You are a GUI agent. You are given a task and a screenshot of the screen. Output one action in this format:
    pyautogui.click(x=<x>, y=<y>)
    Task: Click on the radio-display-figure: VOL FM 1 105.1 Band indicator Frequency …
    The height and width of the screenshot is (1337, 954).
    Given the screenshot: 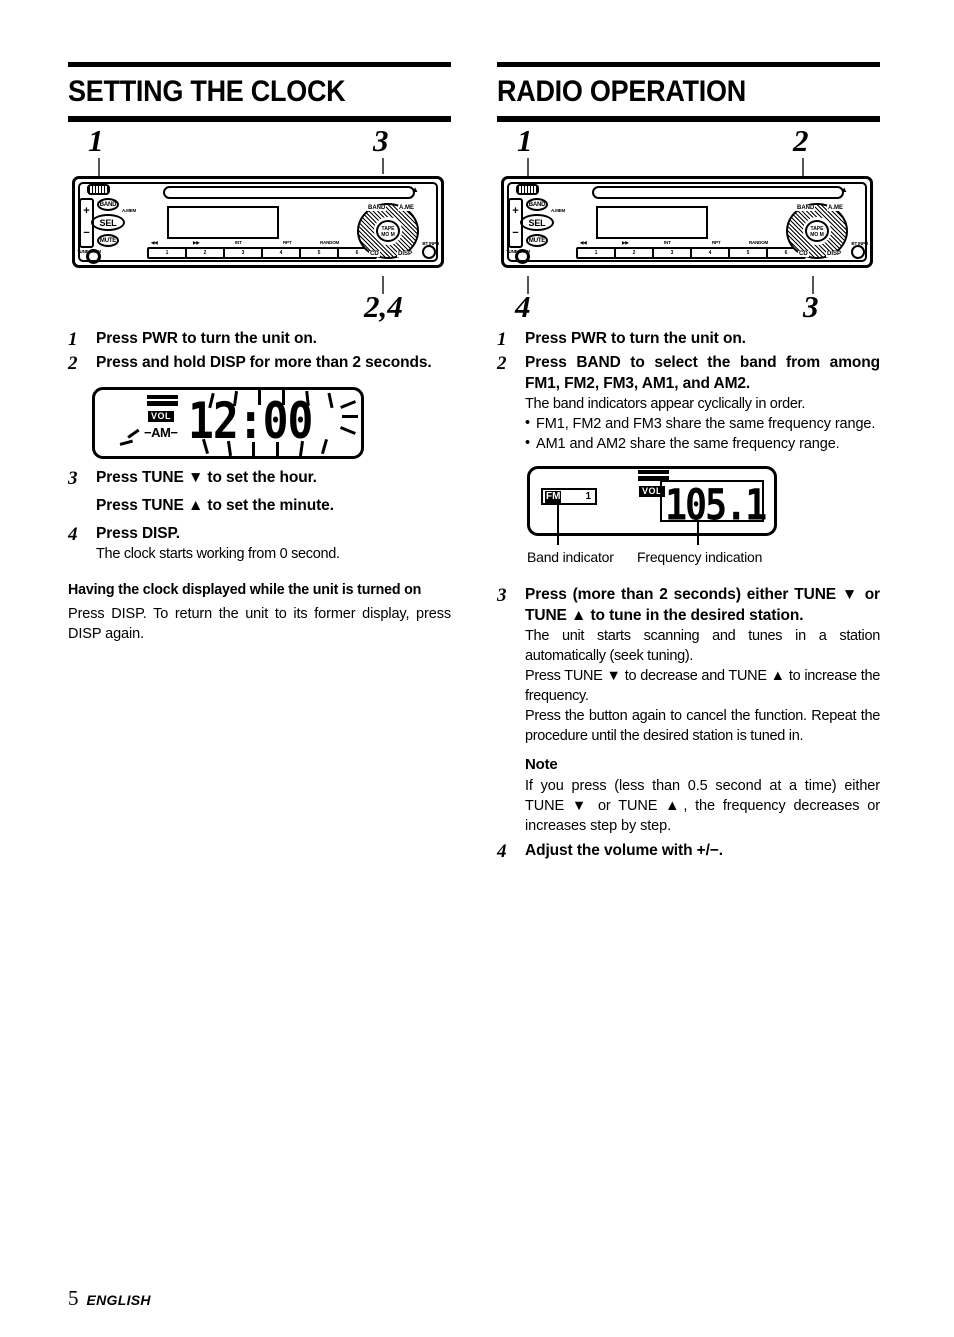 What is the action you would take?
    pyautogui.click(x=652, y=521)
    